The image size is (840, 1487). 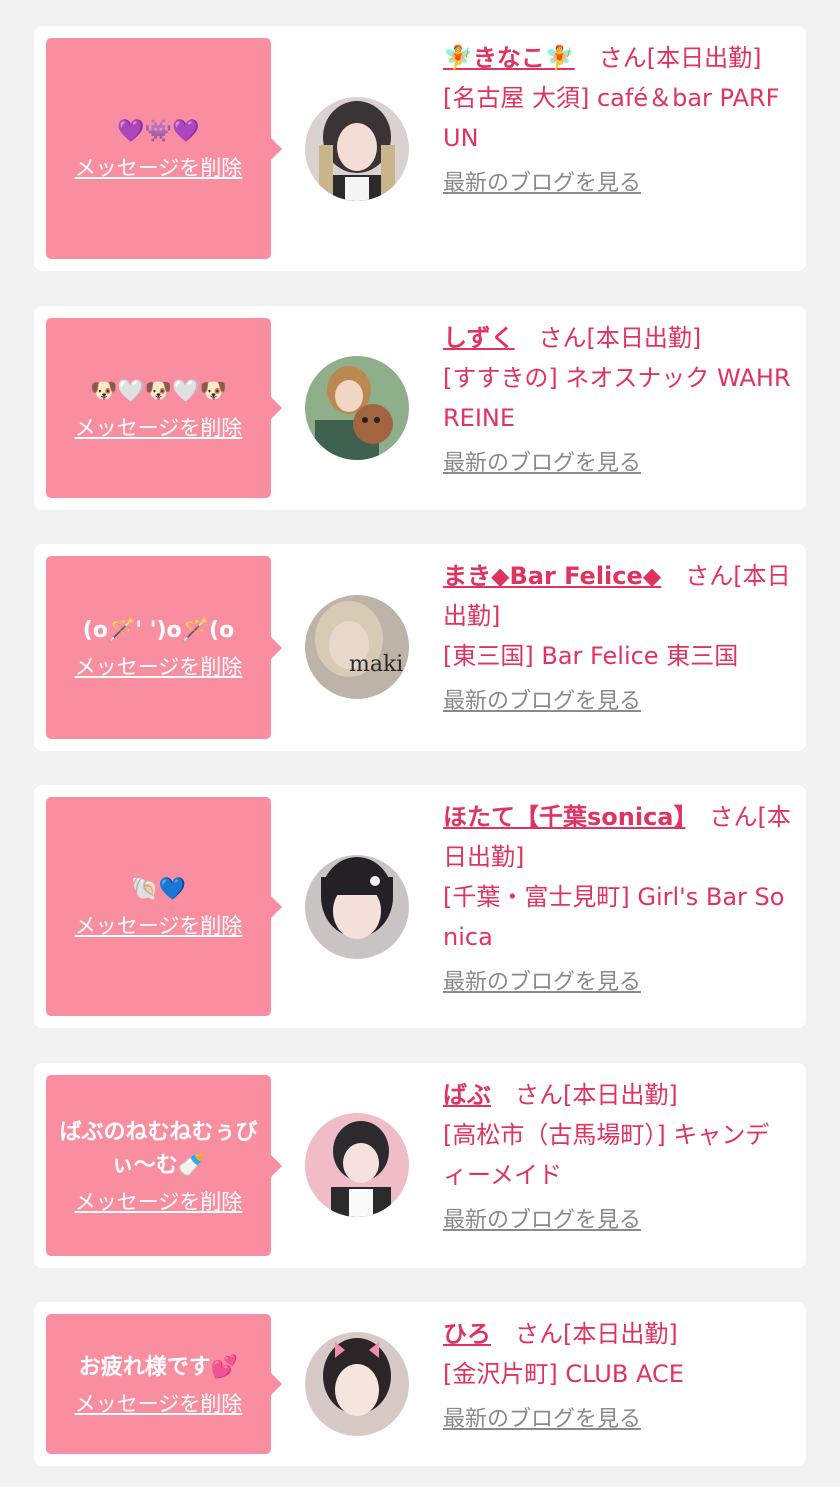 What do you see at coordinates (158, 630) in the screenshot?
I see `message-text: (o🪄' ')o🪄(o` at bounding box center [158, 630].